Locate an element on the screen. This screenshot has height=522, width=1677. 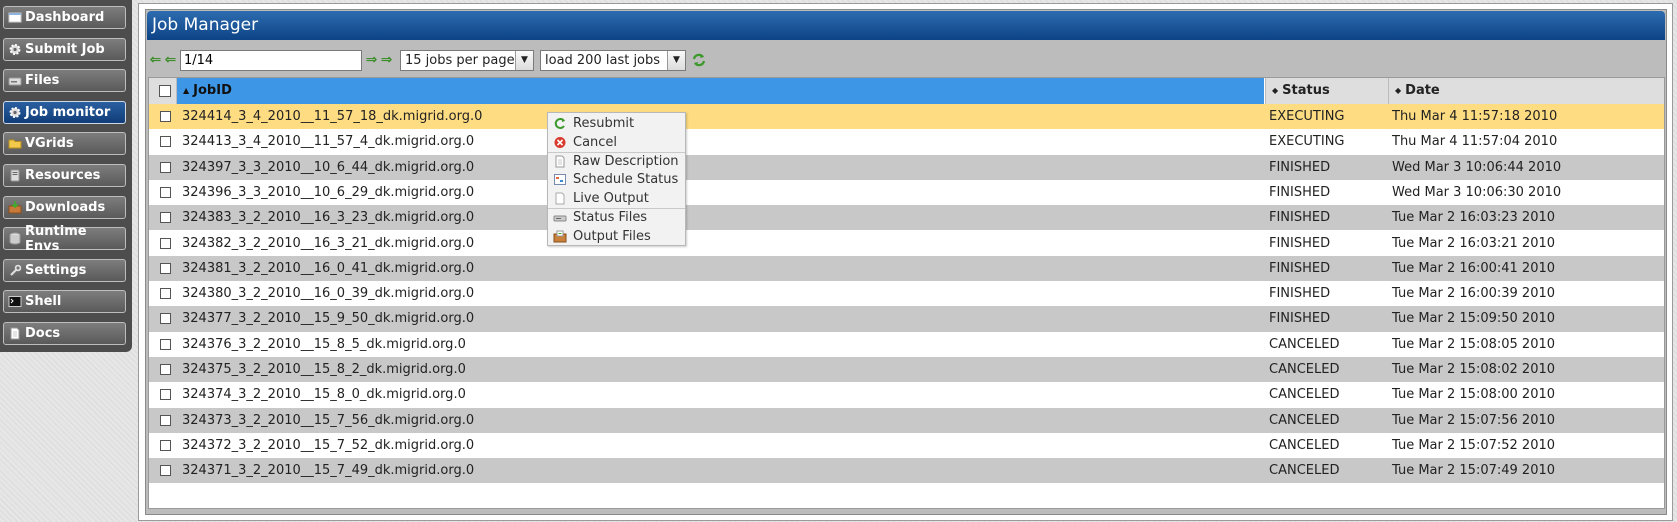
job-id-cell: 324383_3_2_2010__16_3_23_dk.migrid.org.0 is located at coordinates (328, 218).